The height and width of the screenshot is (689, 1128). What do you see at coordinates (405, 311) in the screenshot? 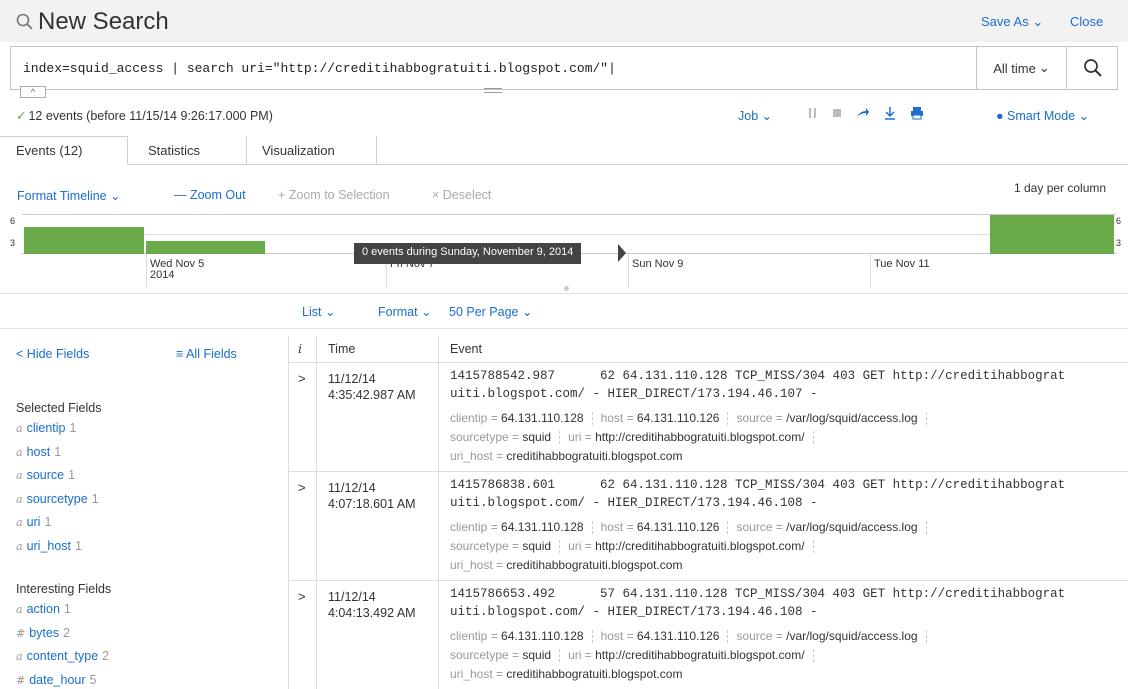
I see `format-menu: Format ⌄` at bounding box center [405, 311].